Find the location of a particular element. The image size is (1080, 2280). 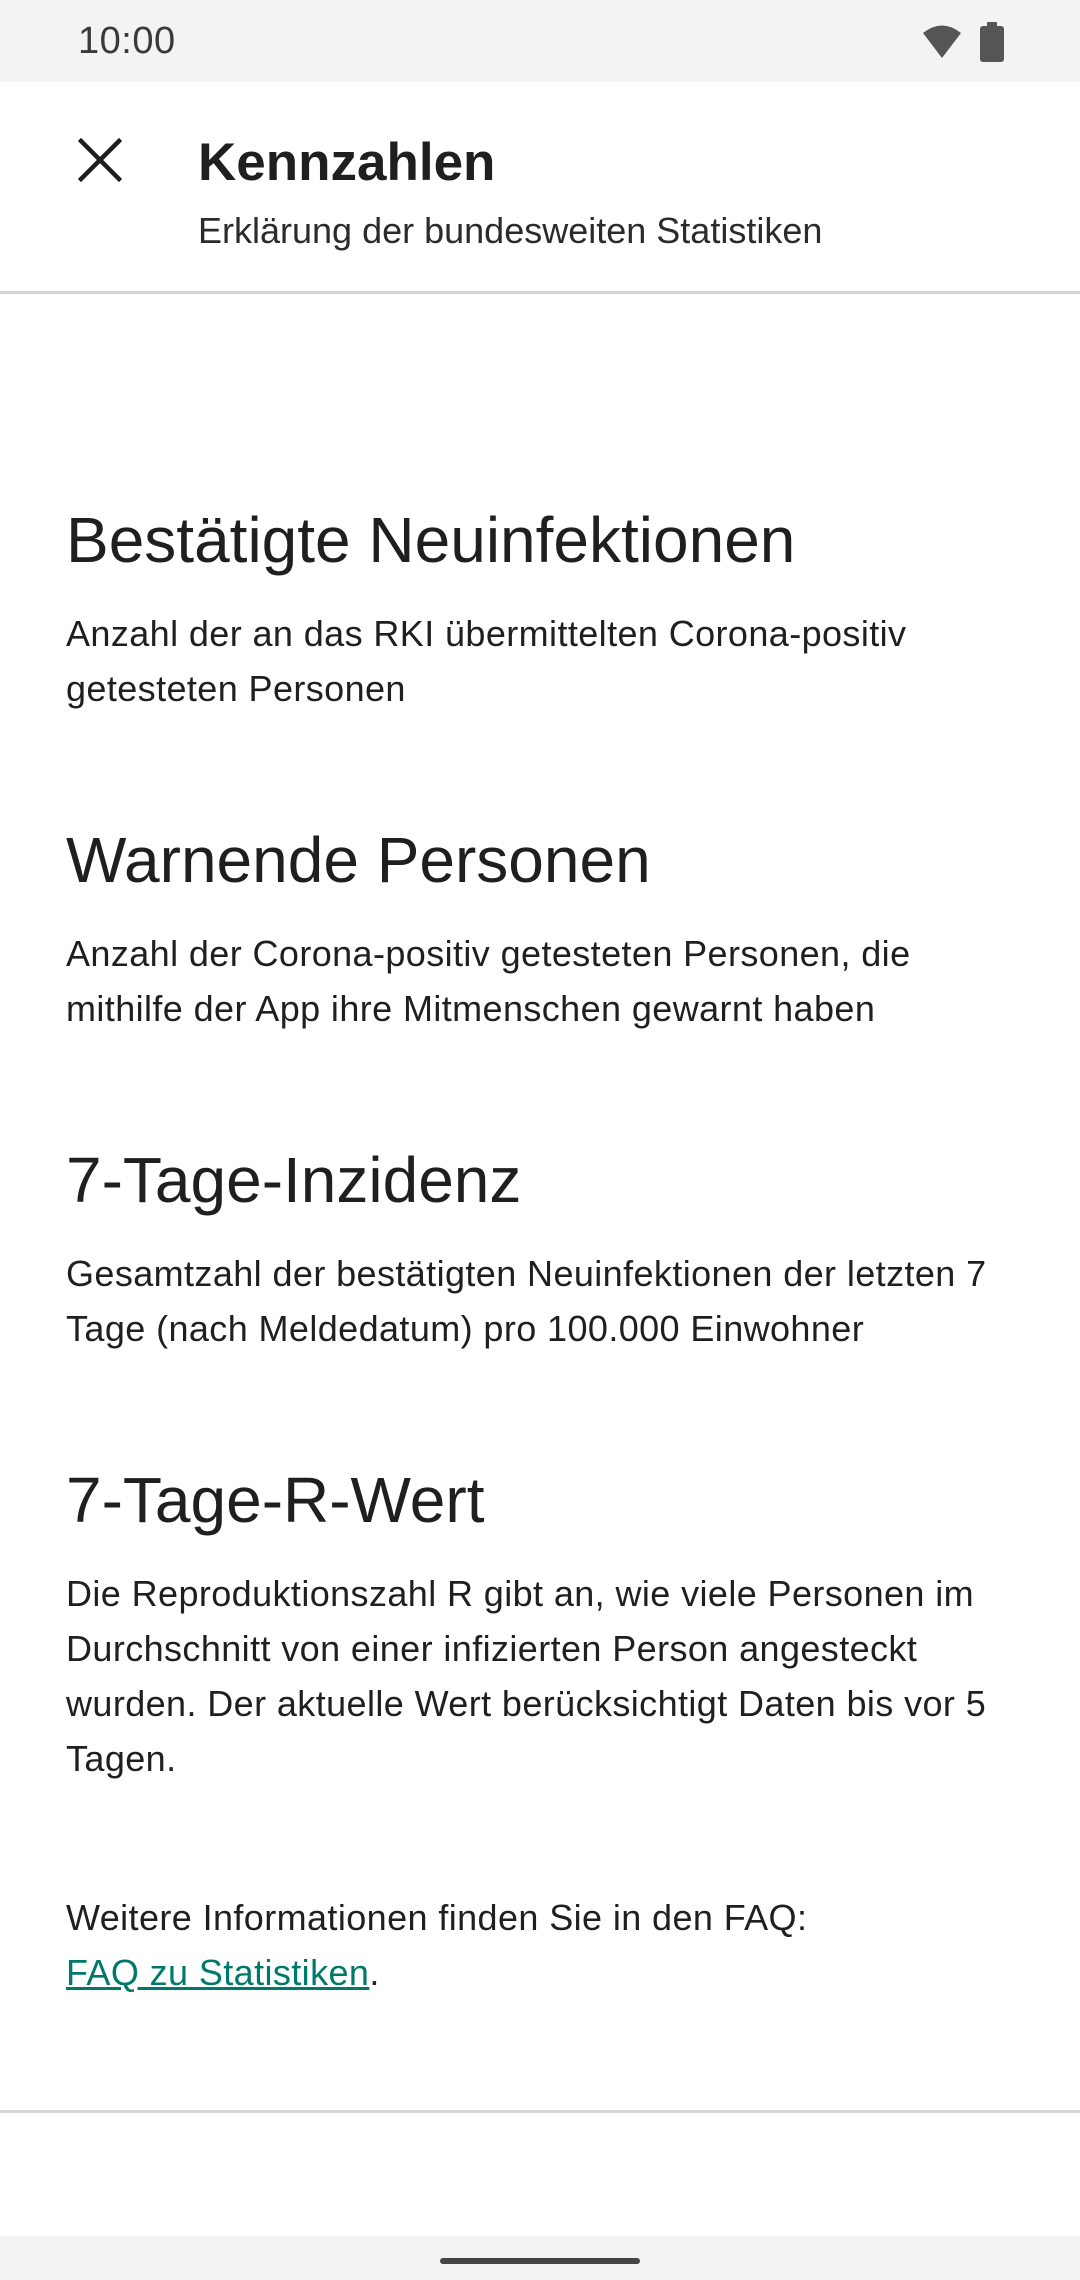

section-title: 7-Tage-R-Wert is located at coordinates (275, 1500).